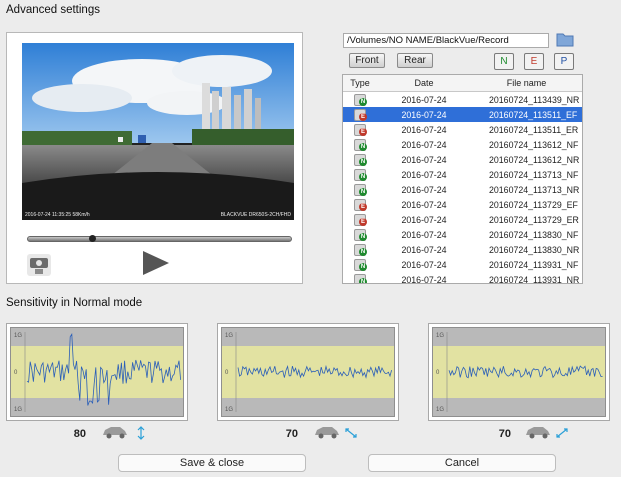  What do you see at coordinates (533, 114) in the screenshot?
I see `file-name-cell: 20160724_113511_EF` at bounding box center [533, 114].